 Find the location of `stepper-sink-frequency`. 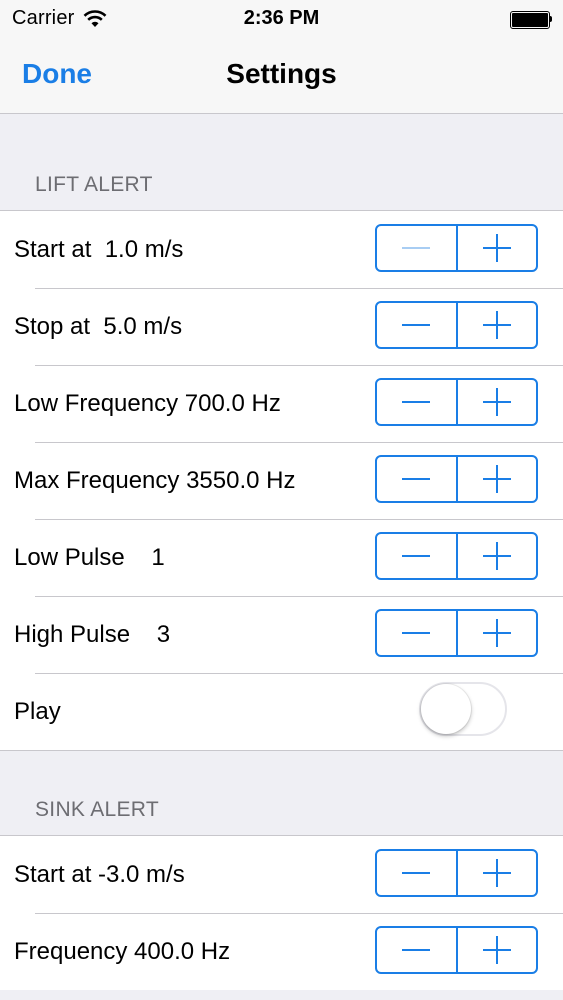

stepper-sink-frequency is located at coordinates (456, 950).